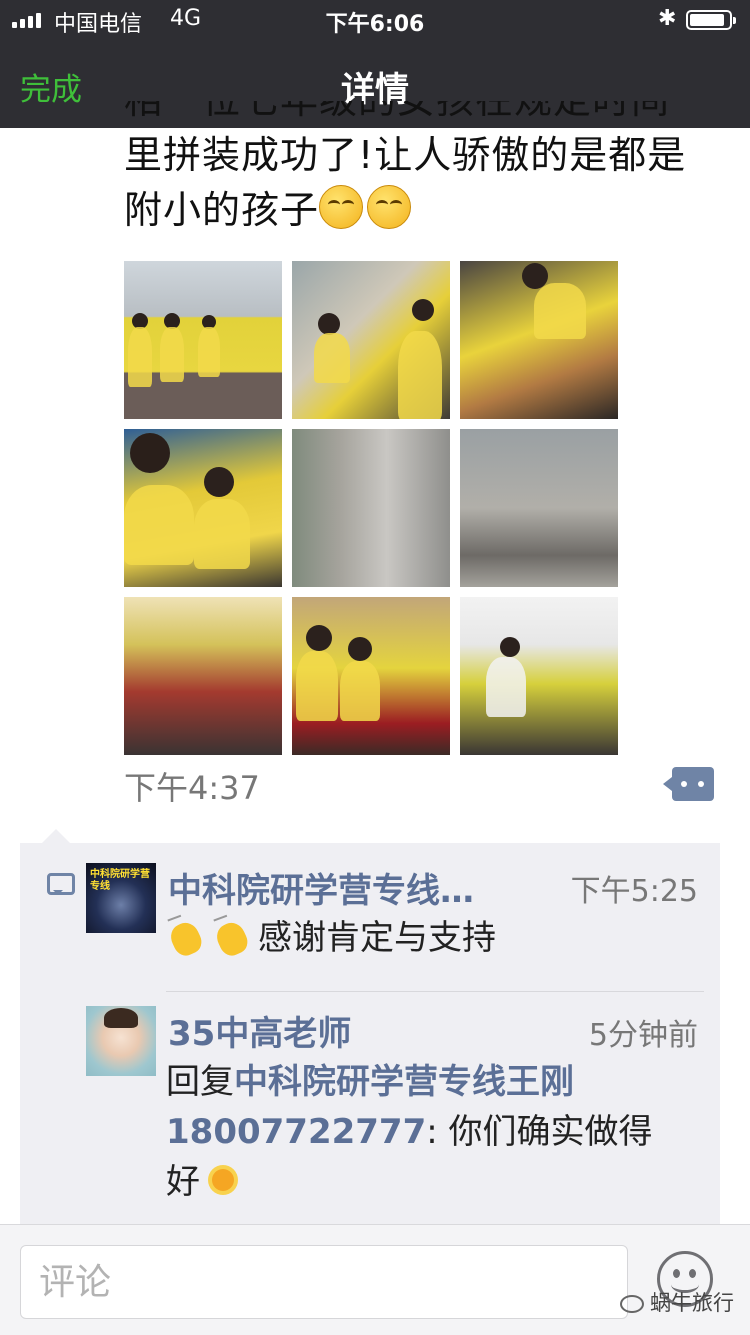 Image resolution: width=750 pixels, height=1335 pixels. Describe the element at coordinates (429, 210) in the screenshot. I see `post-text-line: 附小的孩子` at that location.